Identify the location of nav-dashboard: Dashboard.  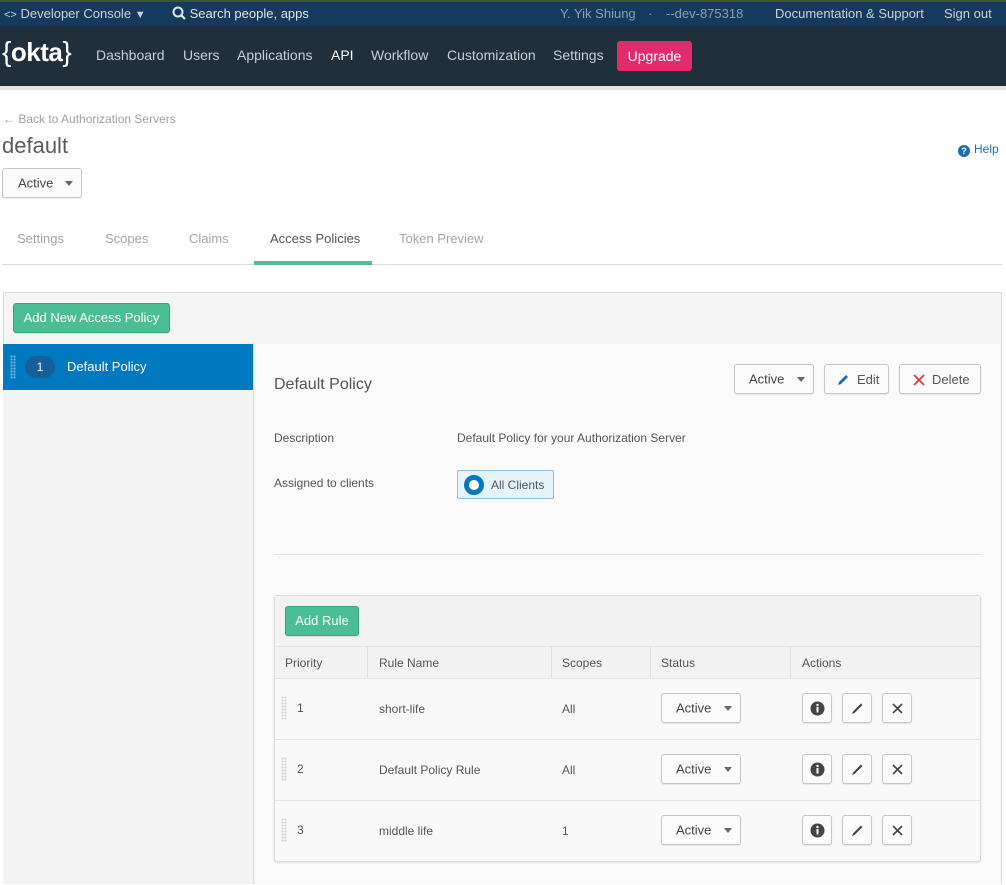
(130, 55).